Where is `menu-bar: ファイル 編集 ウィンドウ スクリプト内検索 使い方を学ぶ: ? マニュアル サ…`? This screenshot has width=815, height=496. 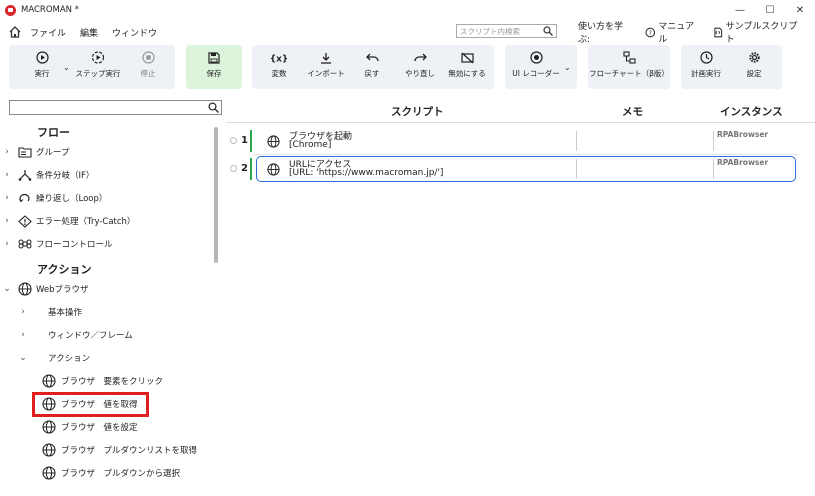
menu-bar: ファイル 編集 ウィンドウ スクリプト内検索 使い方を学ぶ: ? マニュアル サ… is located at coordinates (407, 32).